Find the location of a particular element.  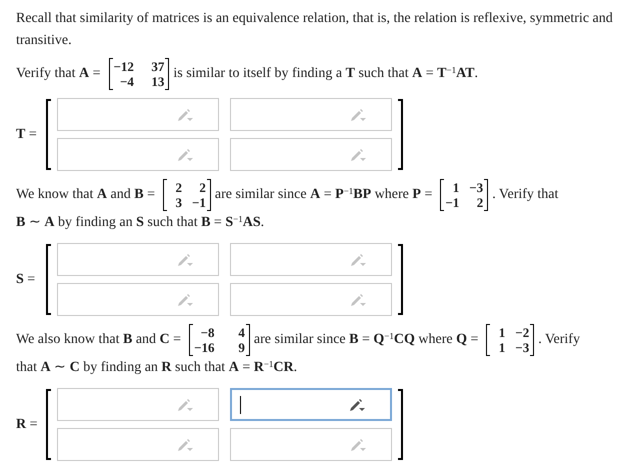

problem-text: We also know that B and C = is located at coordinates (99, 340).